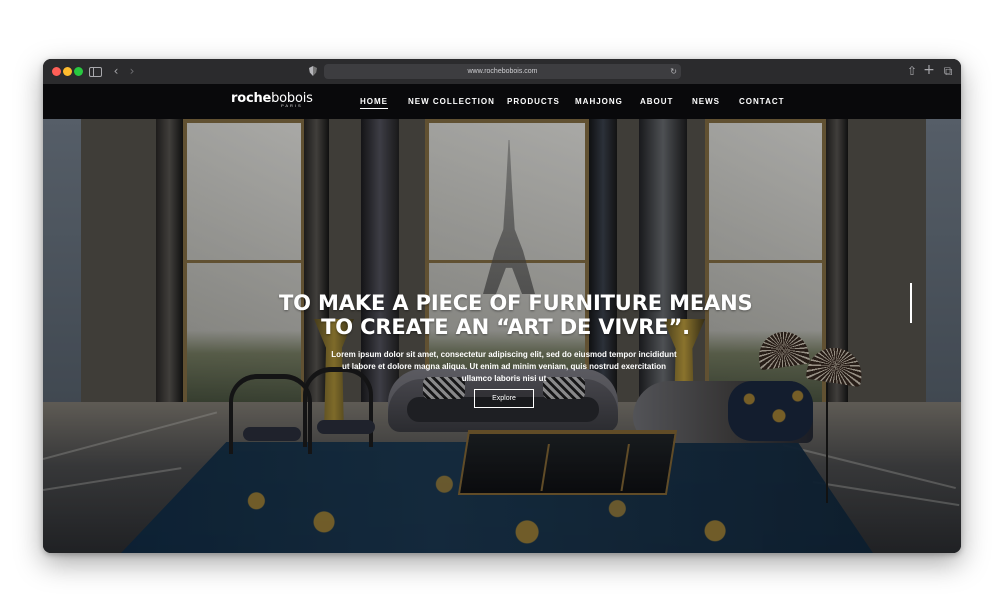  I want to click on nav-contact: CONTACT, so click(762, 101).